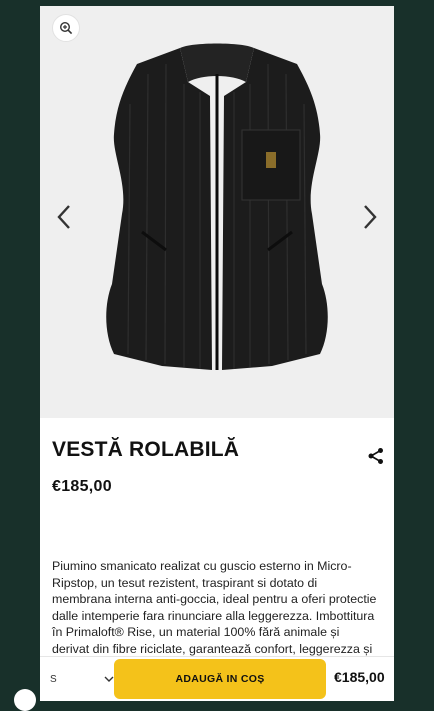  I want to click on share-button, so click(376, 456).